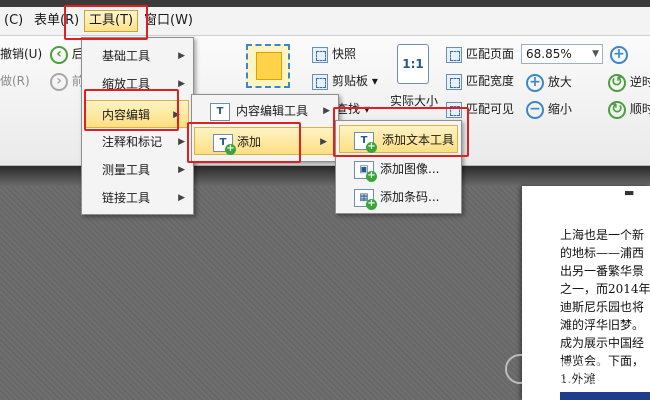 Image resolution: width=650 pixels, height=400 pixels. I want to click on zoom-in-label: 放大, so click(559, 82).